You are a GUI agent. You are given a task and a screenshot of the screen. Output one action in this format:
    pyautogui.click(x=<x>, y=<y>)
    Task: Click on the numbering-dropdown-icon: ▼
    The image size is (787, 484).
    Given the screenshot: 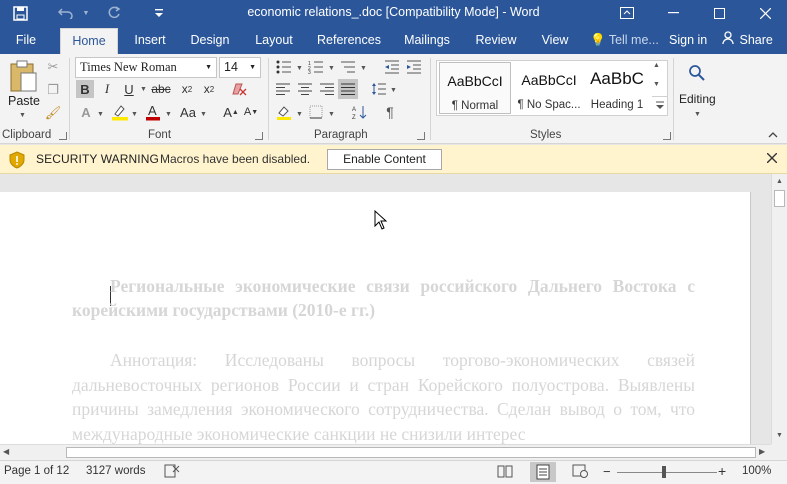 What is the action you would take?
    pyautogui.click(x=331, y=68)
    